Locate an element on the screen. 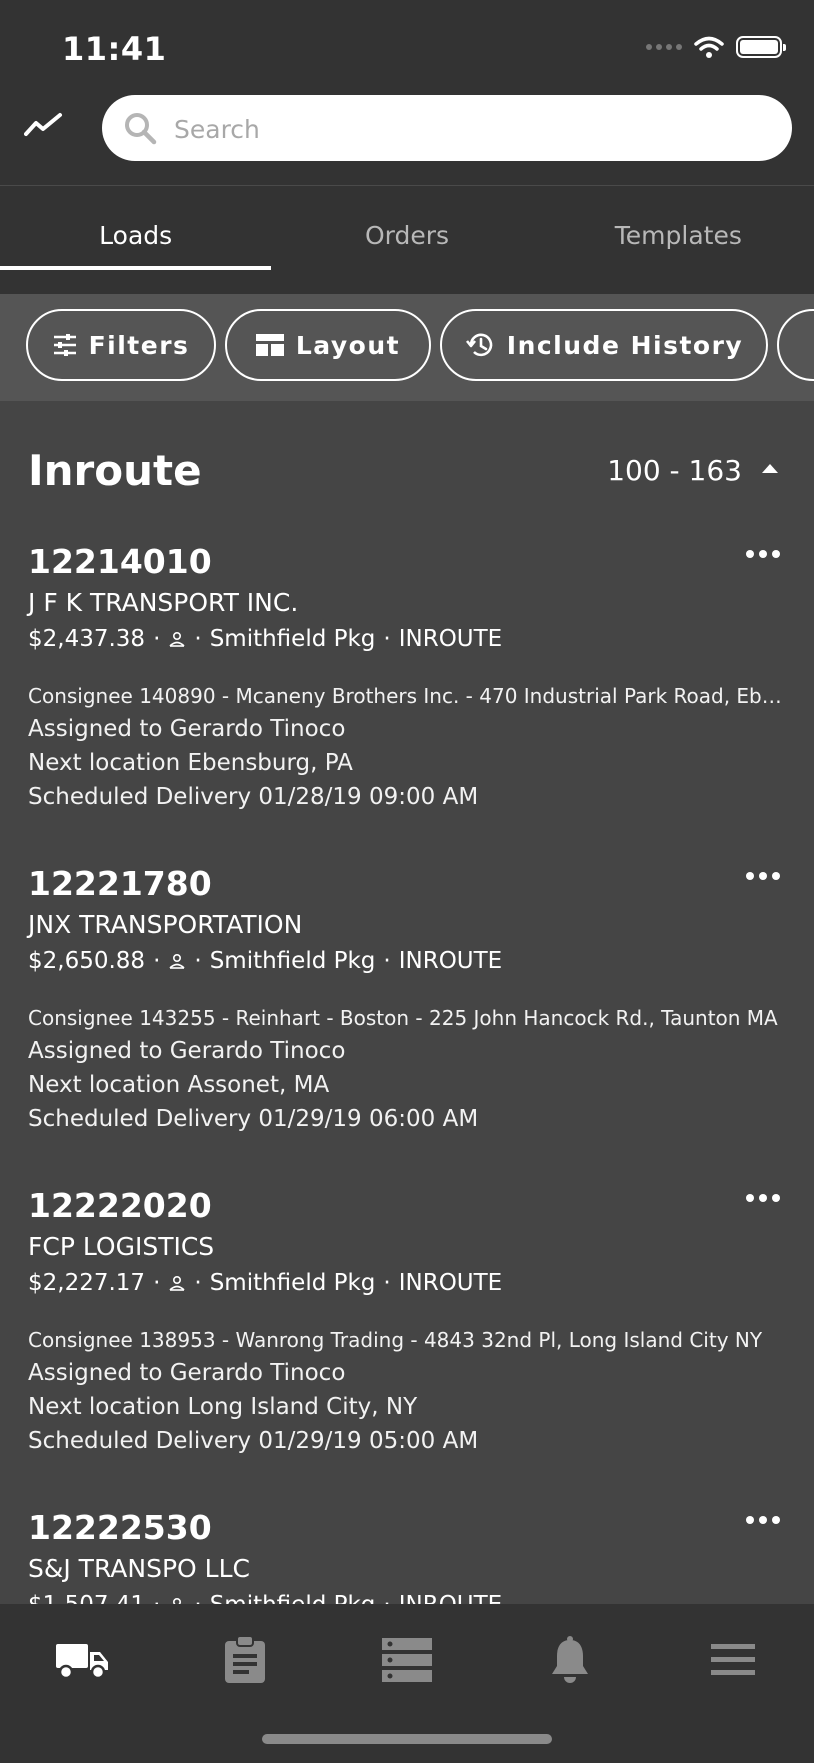  bell-icon is located at coordinates (570, 1659).